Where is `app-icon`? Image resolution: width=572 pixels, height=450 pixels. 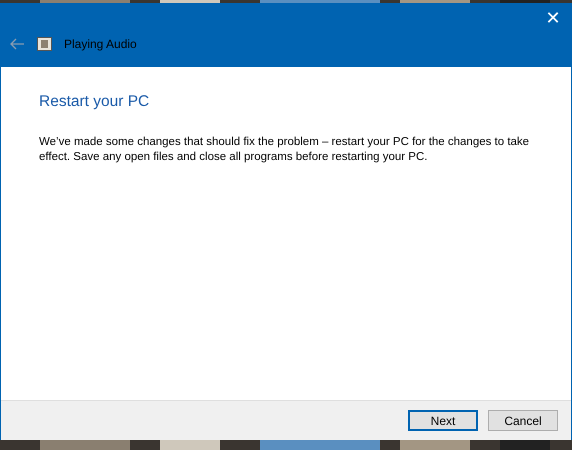
app-icon is located at coordinates (44, 44).